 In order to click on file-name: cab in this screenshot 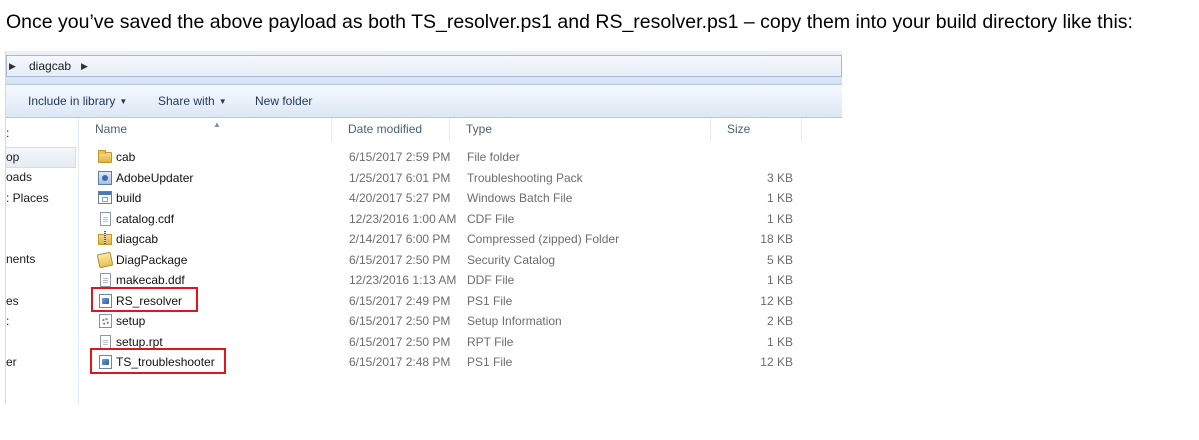, I will do `click(126, 157)`.